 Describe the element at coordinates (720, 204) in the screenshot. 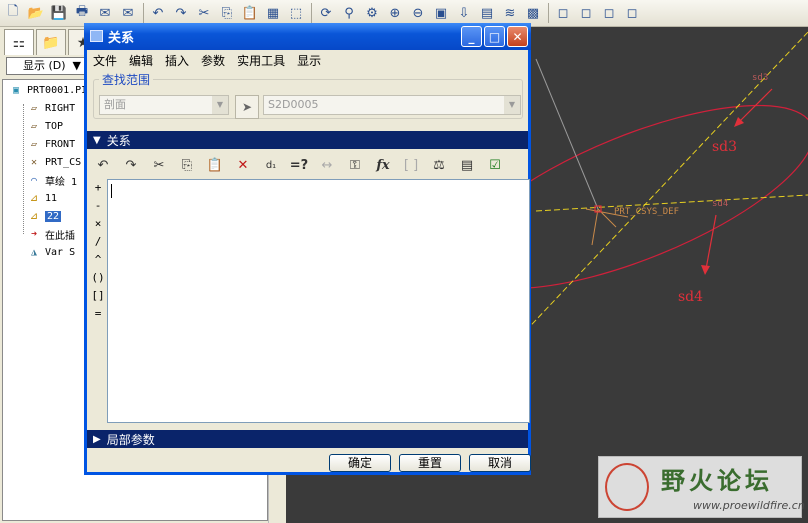

I see `dim-label-sd4-small: sd4` at that location.